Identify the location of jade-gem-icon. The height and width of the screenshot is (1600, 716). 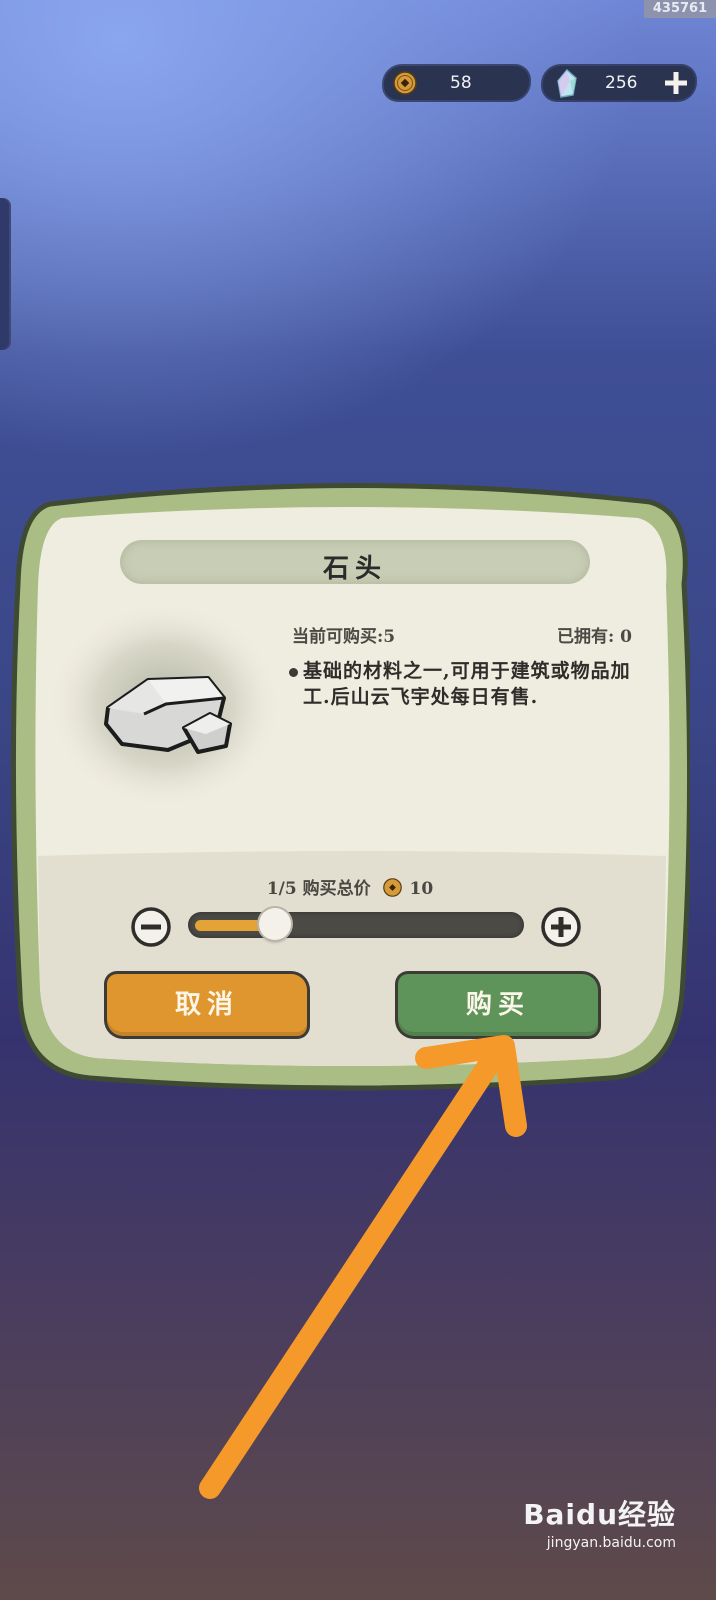
(567, 83).